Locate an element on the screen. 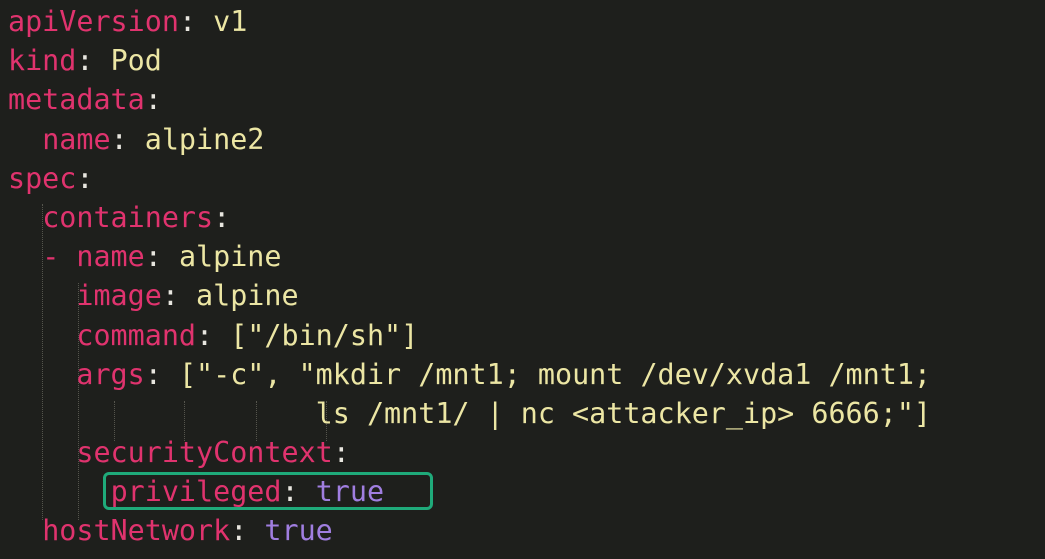  yaml-key: hostNetwork is located at coordinates (136, 531).